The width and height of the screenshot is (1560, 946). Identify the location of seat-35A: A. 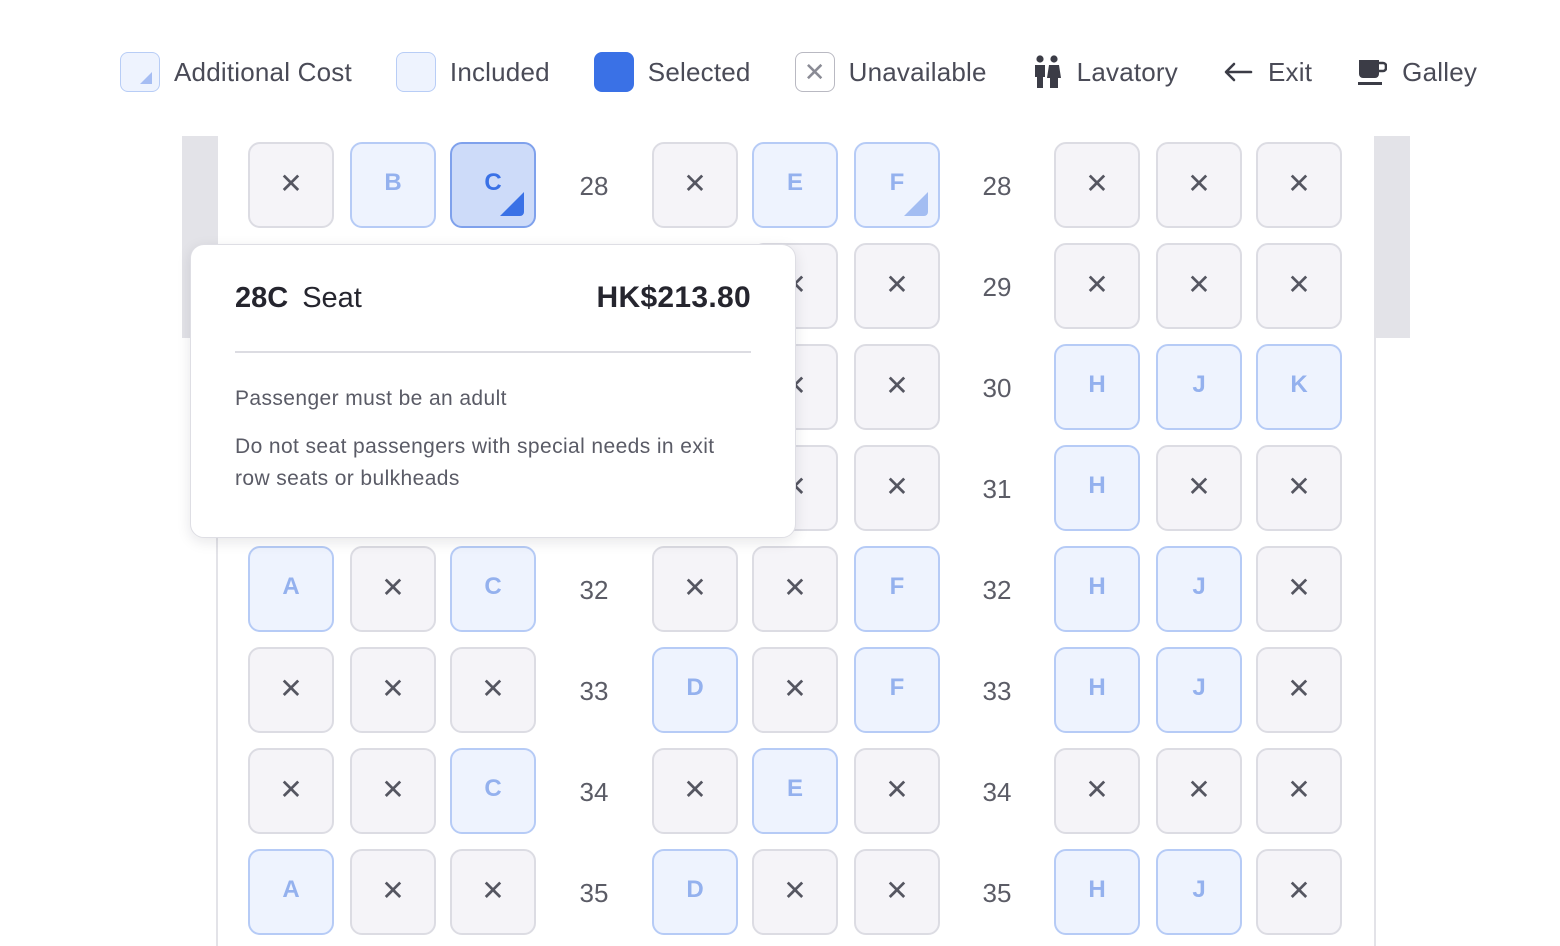
(291, 892).